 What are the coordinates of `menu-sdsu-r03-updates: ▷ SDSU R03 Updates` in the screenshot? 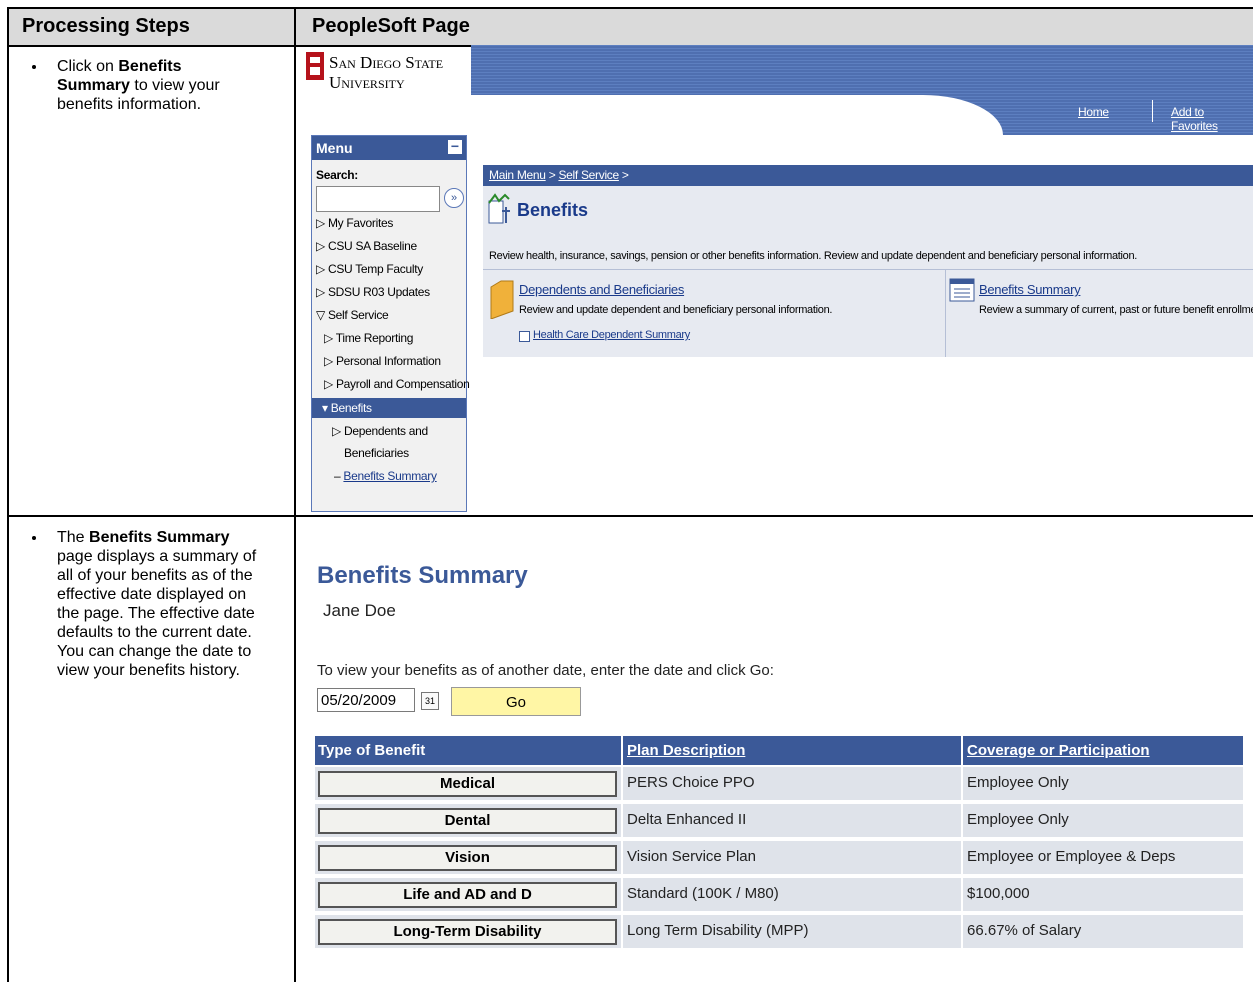 It's located at (373, 292).